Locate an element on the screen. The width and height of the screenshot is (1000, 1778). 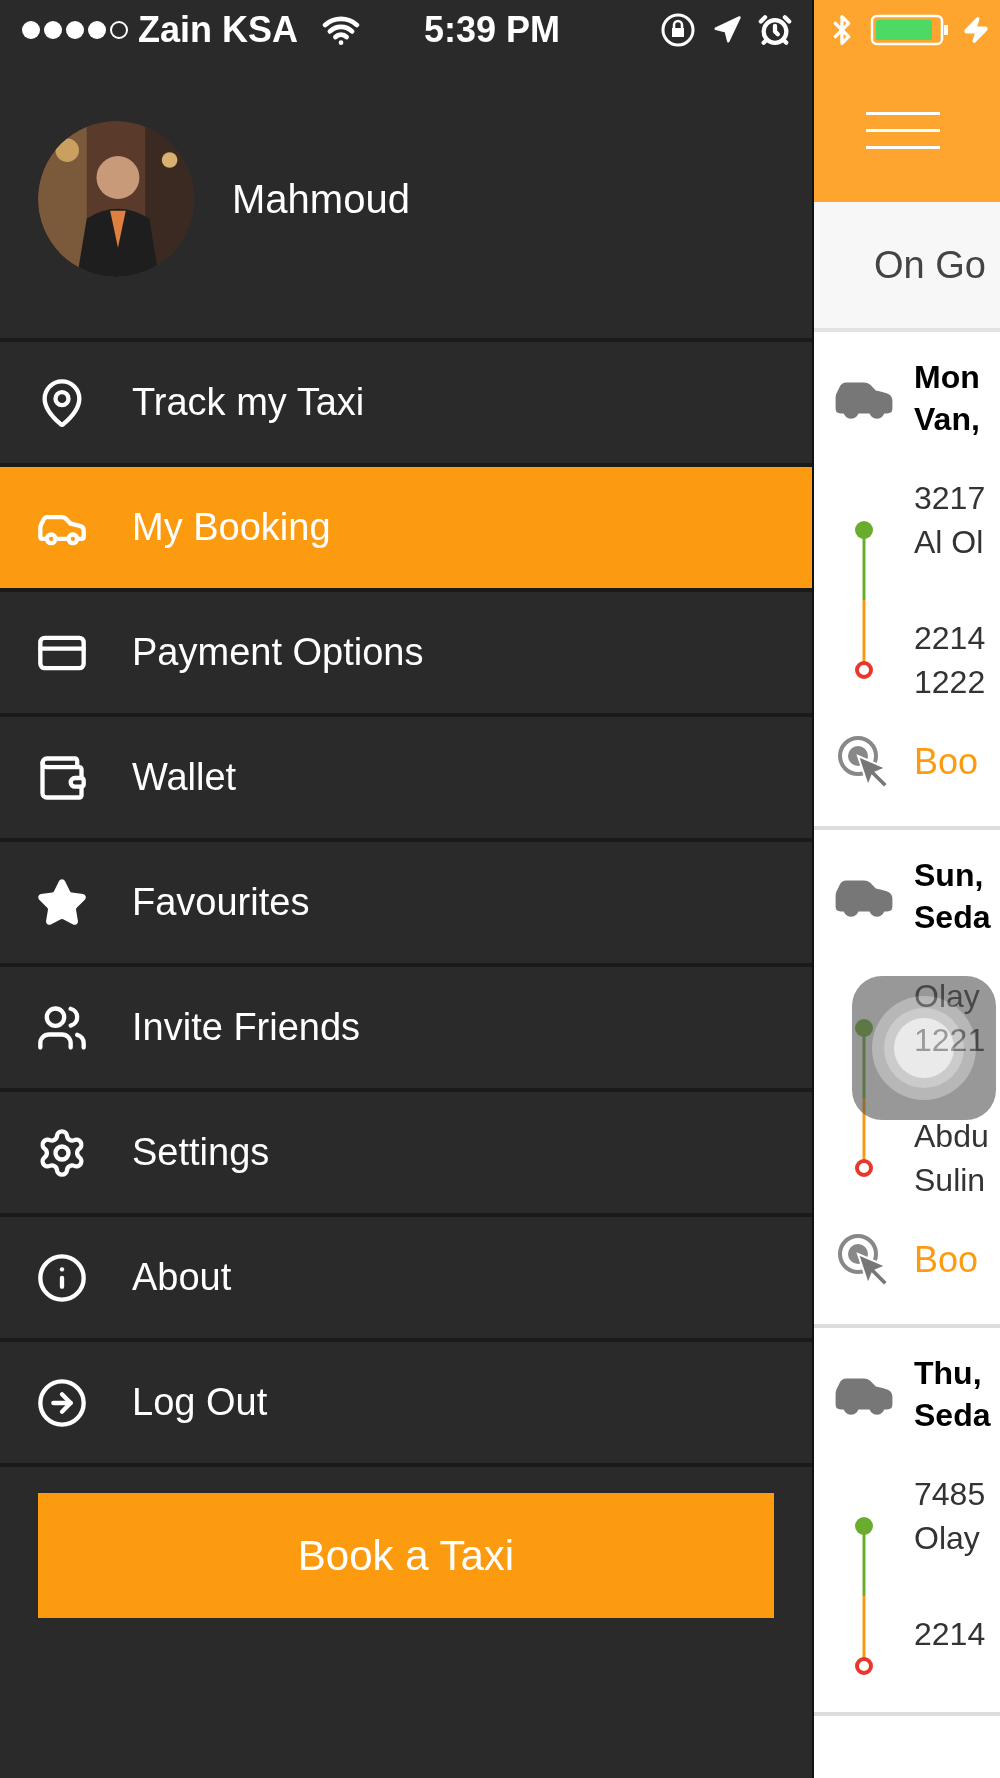
signal-icon is located at coordinates (75, 30).